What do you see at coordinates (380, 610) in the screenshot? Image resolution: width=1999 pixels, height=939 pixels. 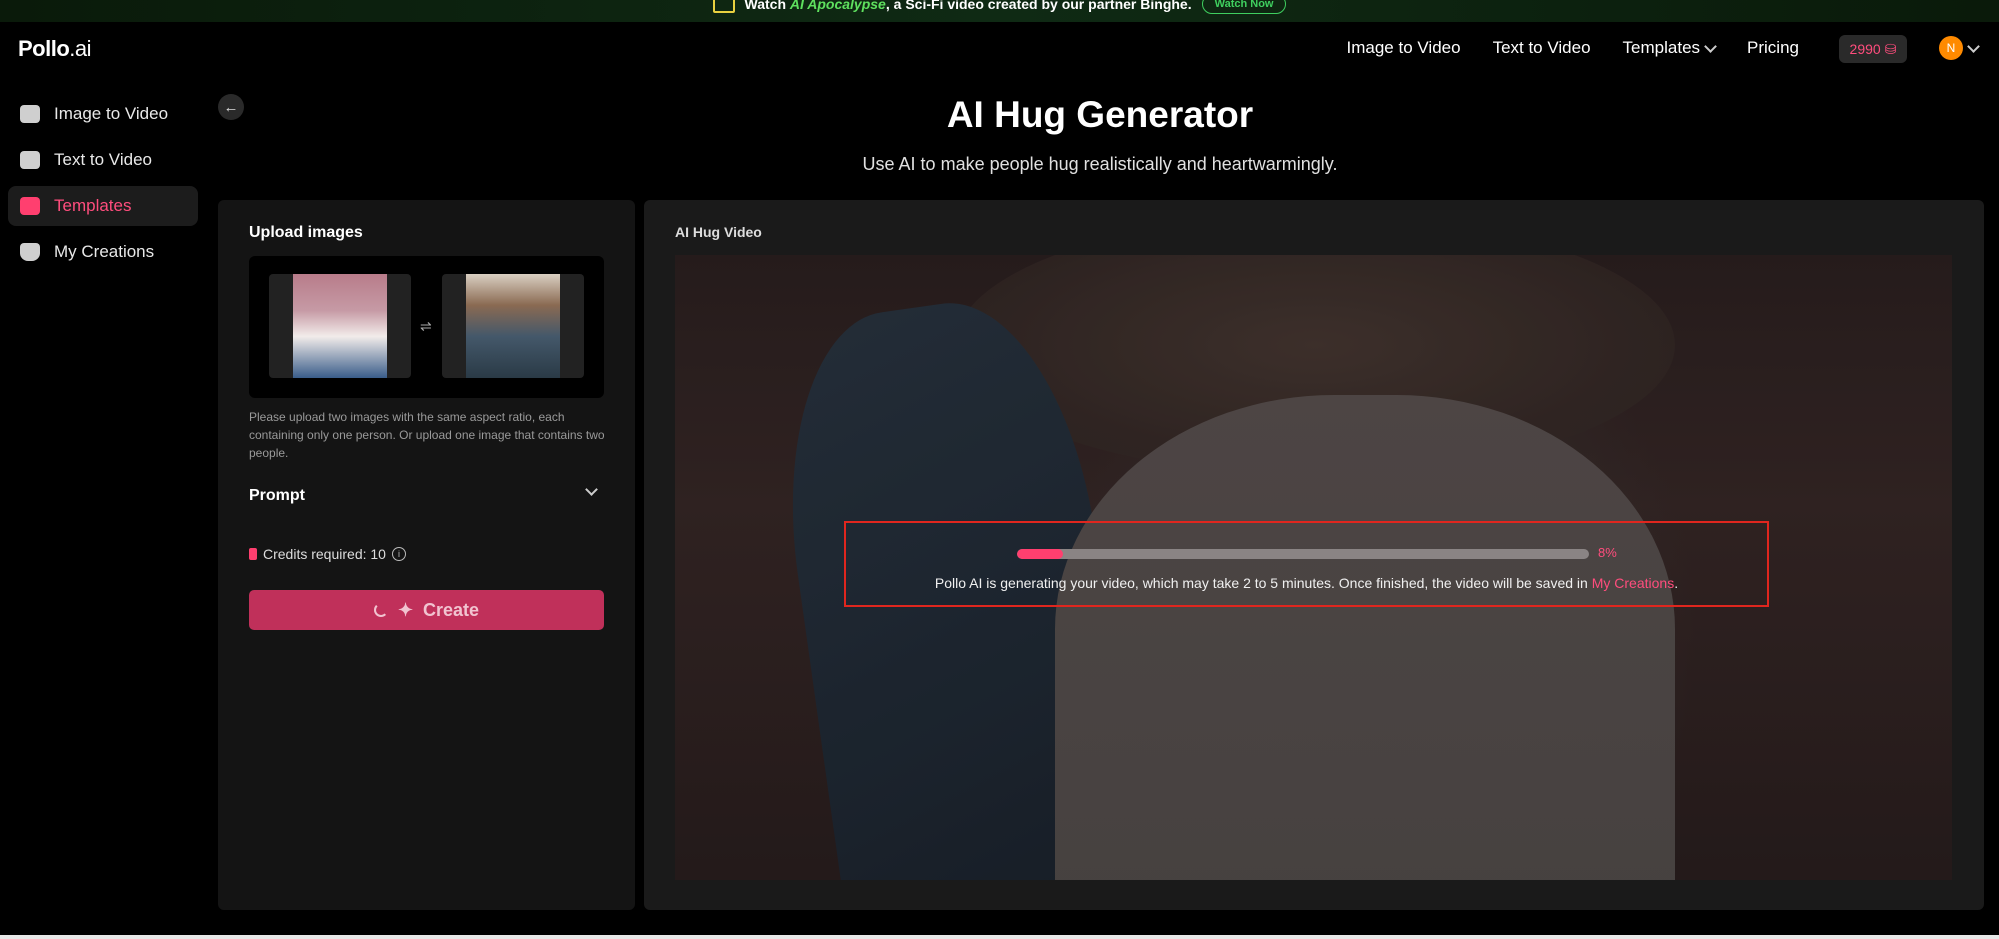 I see `loading-spinner-icon` at bounding box center [380, 610].